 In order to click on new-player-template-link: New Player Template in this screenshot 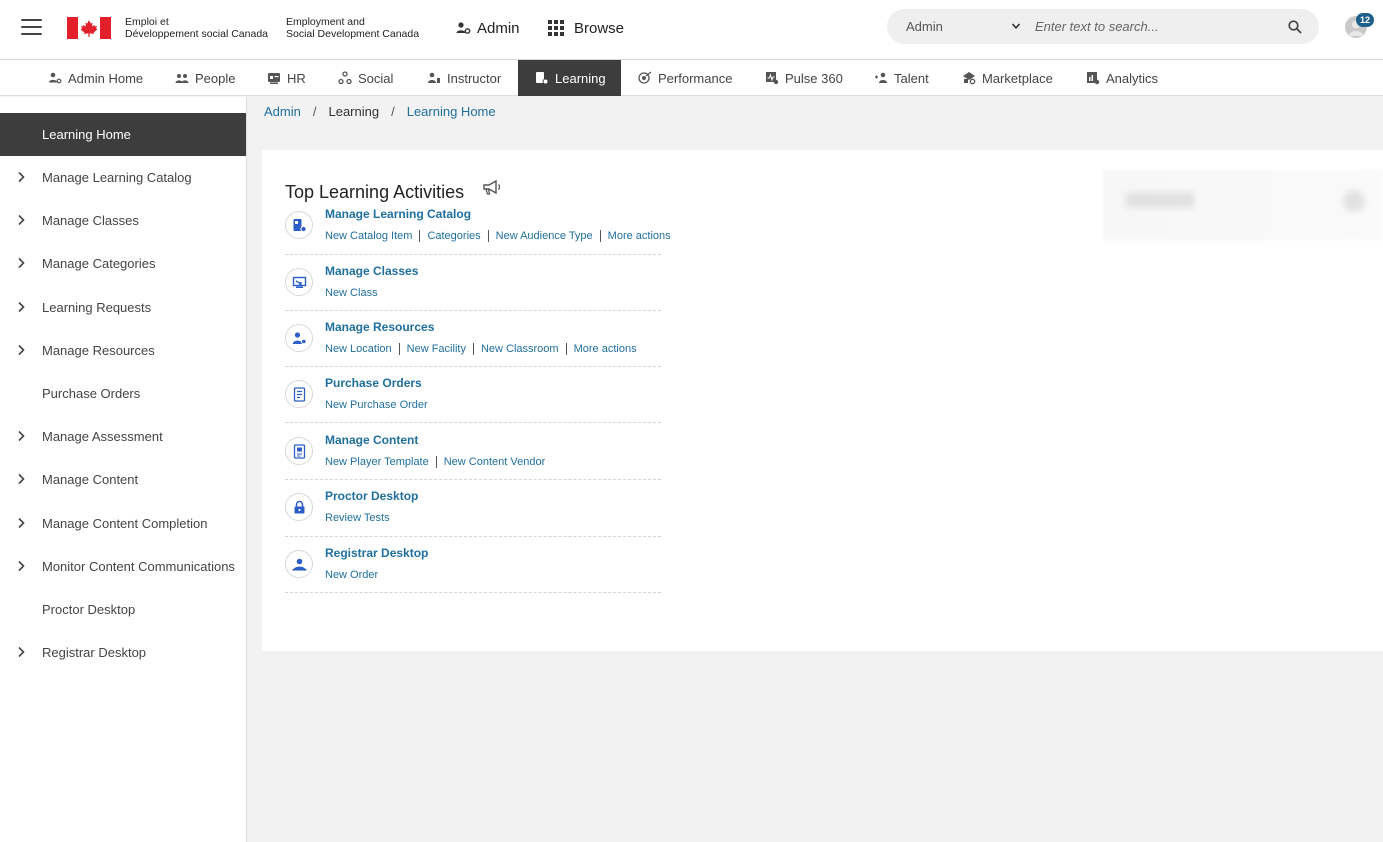, I will do `click(377, 462)`.